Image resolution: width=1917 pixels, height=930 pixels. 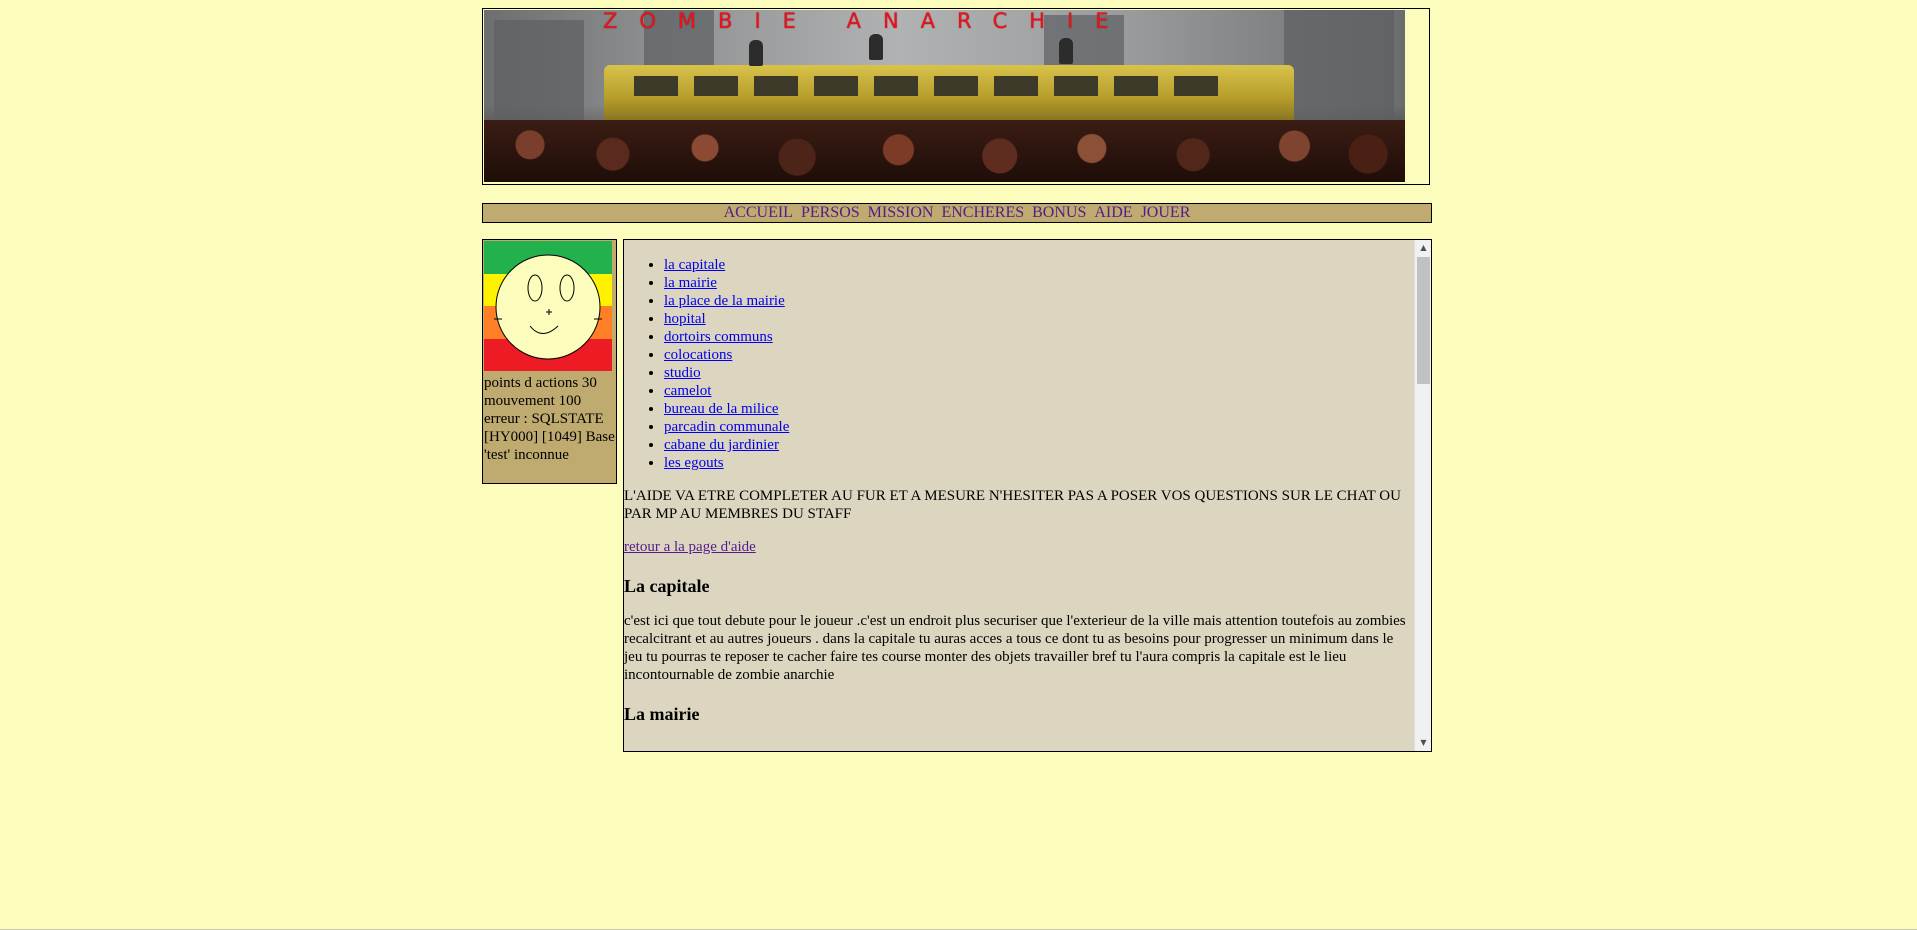 I want to click on list-item: parcadin communale, so click(x=1039, y=427).